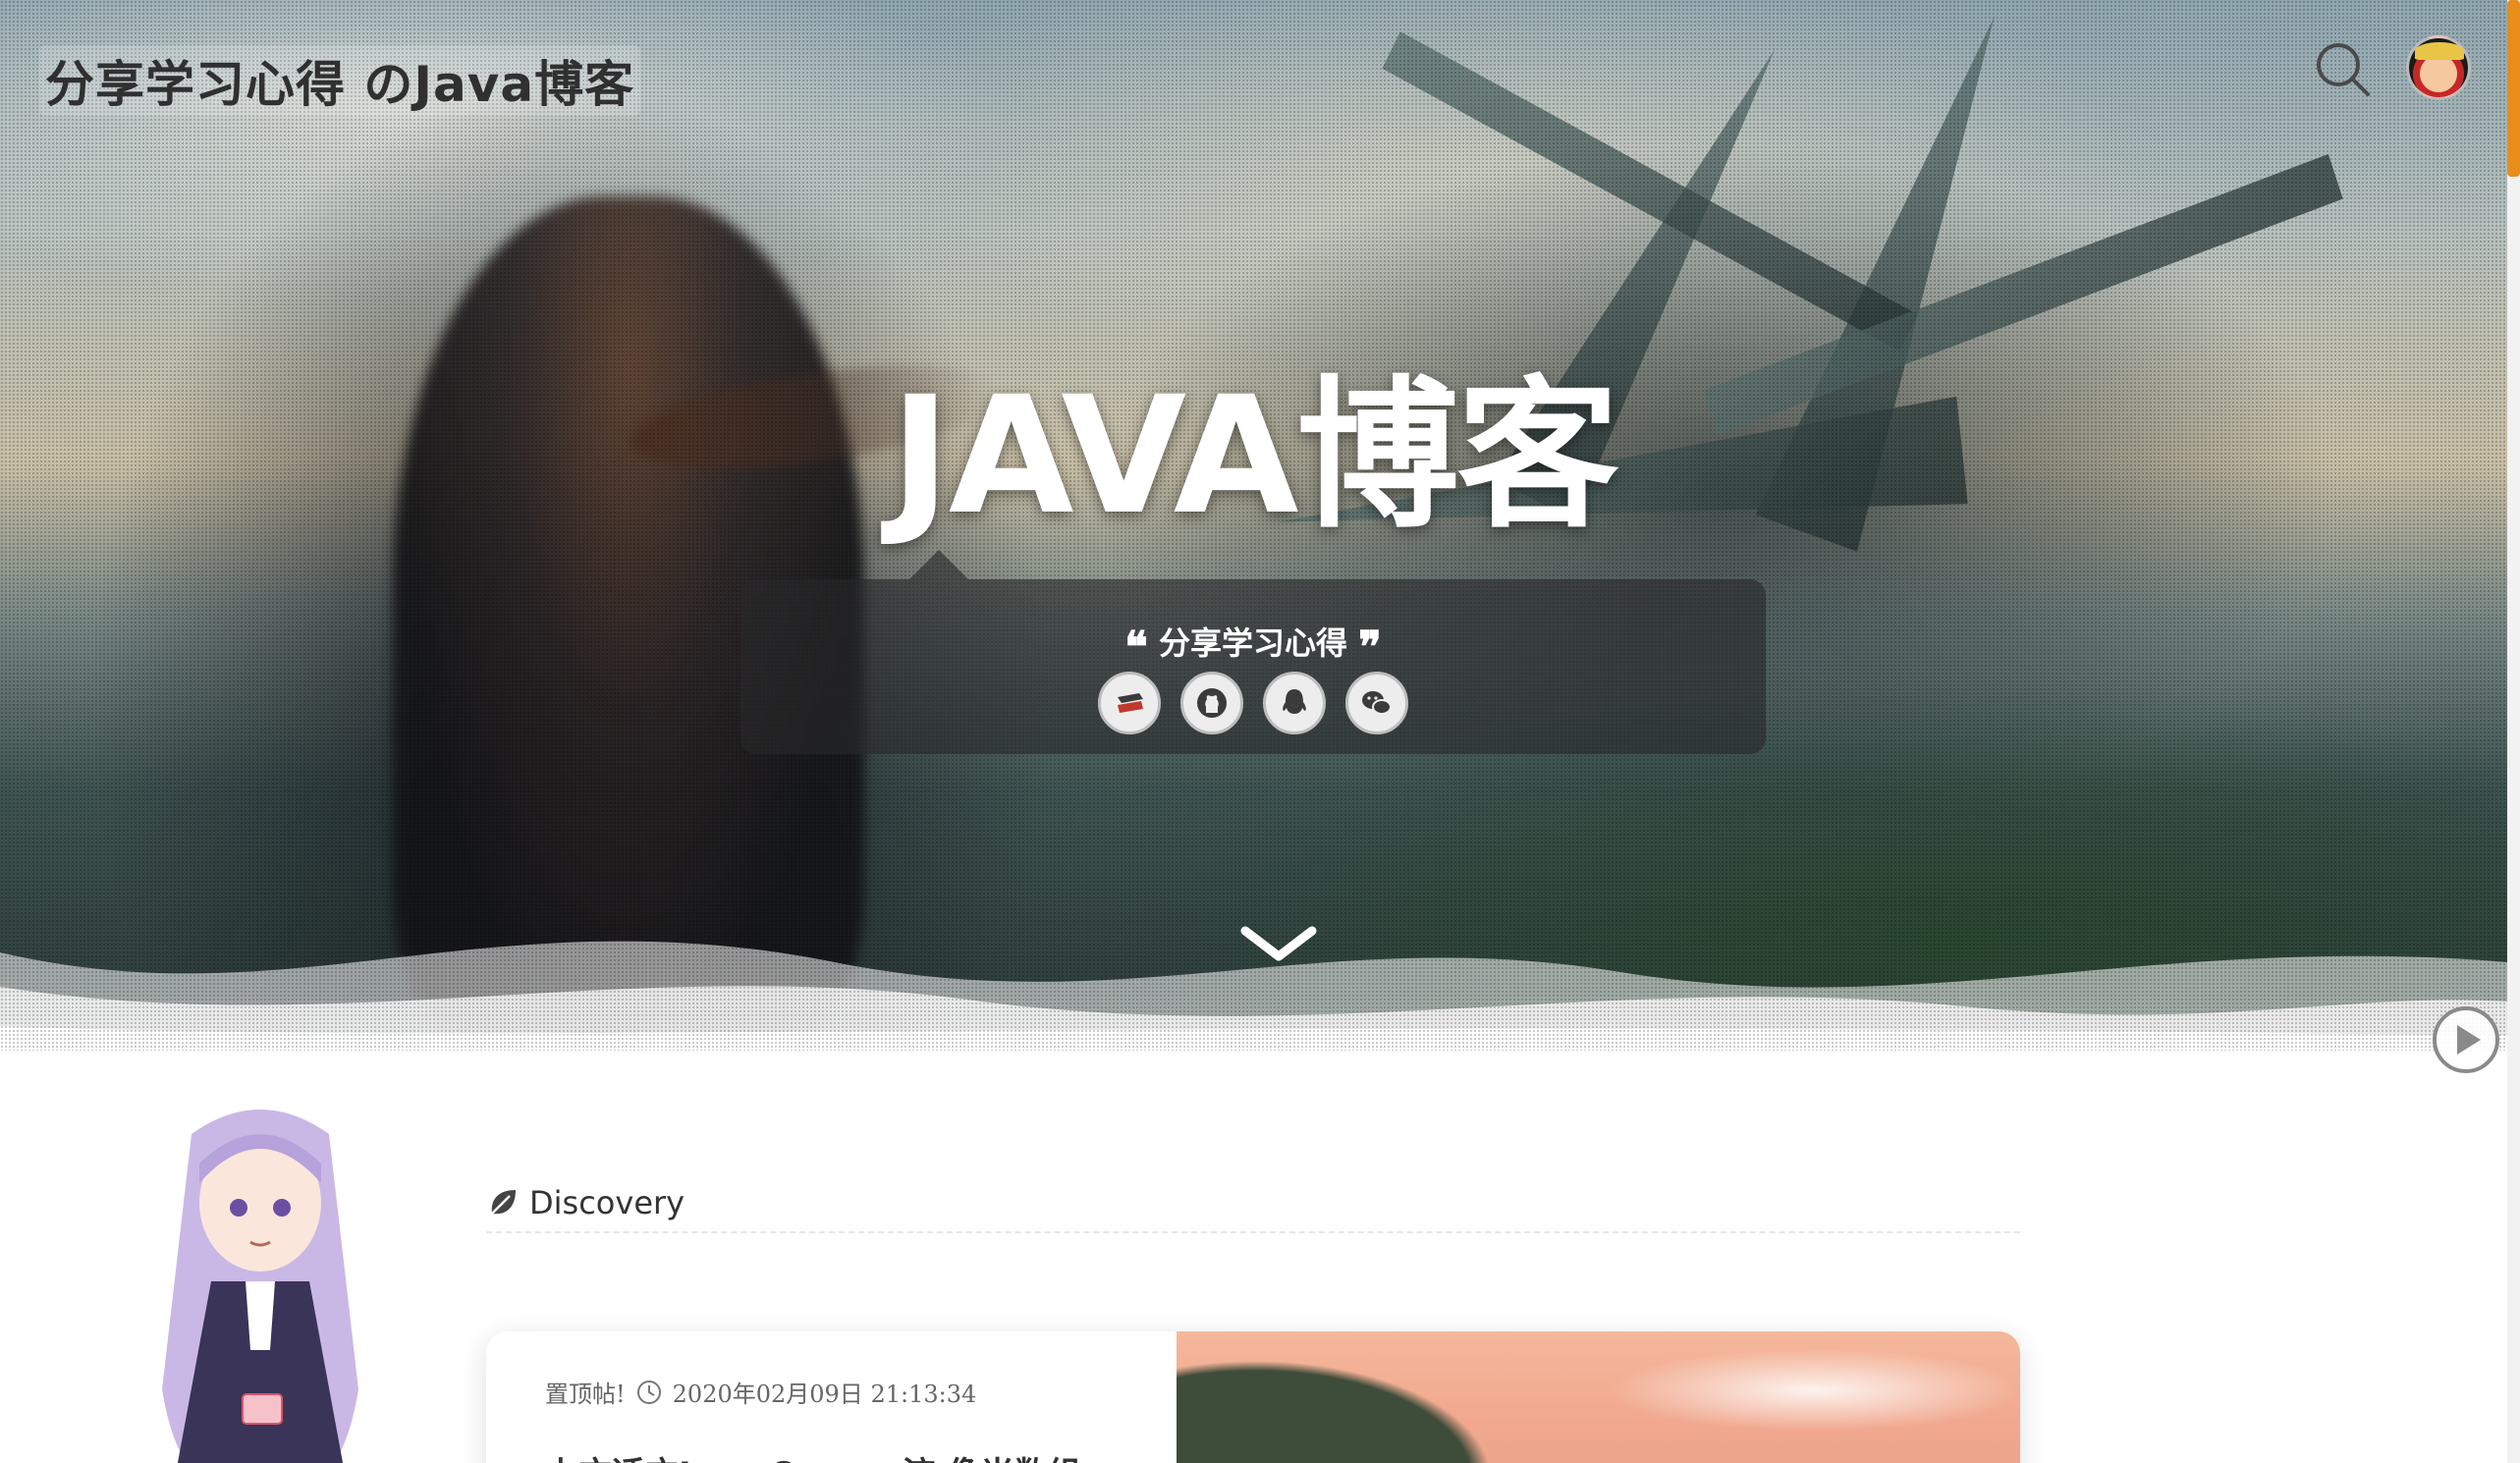 This screenshot has height=1463, width=2520. Describe the element at coordinates (824, 1394) in the screenshot. I see `post-date: 2020年02月09日 21:13:34` at that location.